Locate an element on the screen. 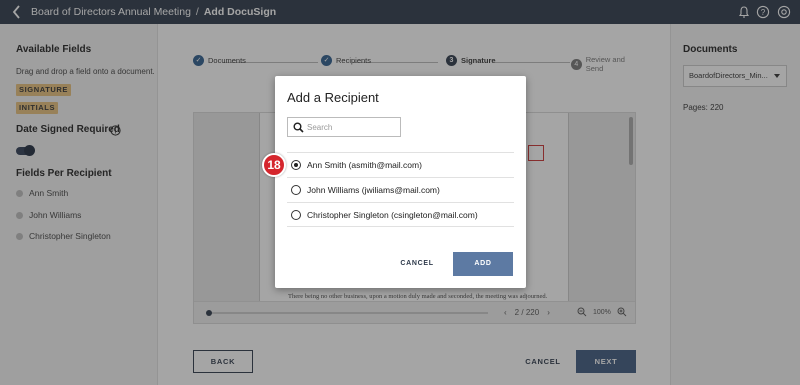 The width and height of the screenshot is (800, 385). radio-selected-icon is located at coordinates (296, 165).